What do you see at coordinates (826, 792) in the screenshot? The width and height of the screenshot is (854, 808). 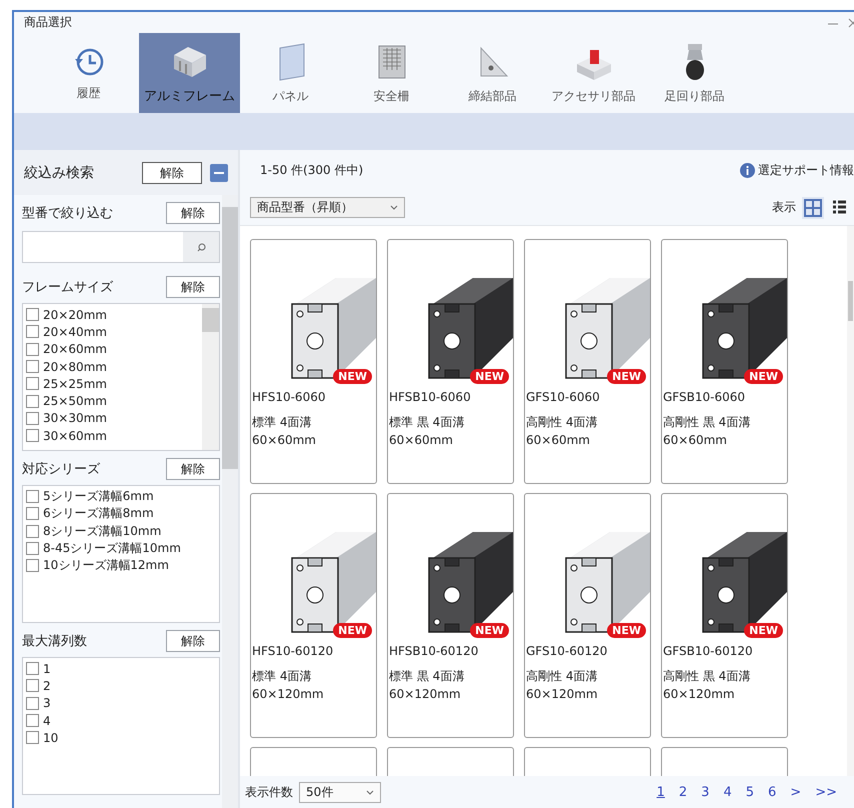 I see `page-link: >>` at bounding box center [826, 792].